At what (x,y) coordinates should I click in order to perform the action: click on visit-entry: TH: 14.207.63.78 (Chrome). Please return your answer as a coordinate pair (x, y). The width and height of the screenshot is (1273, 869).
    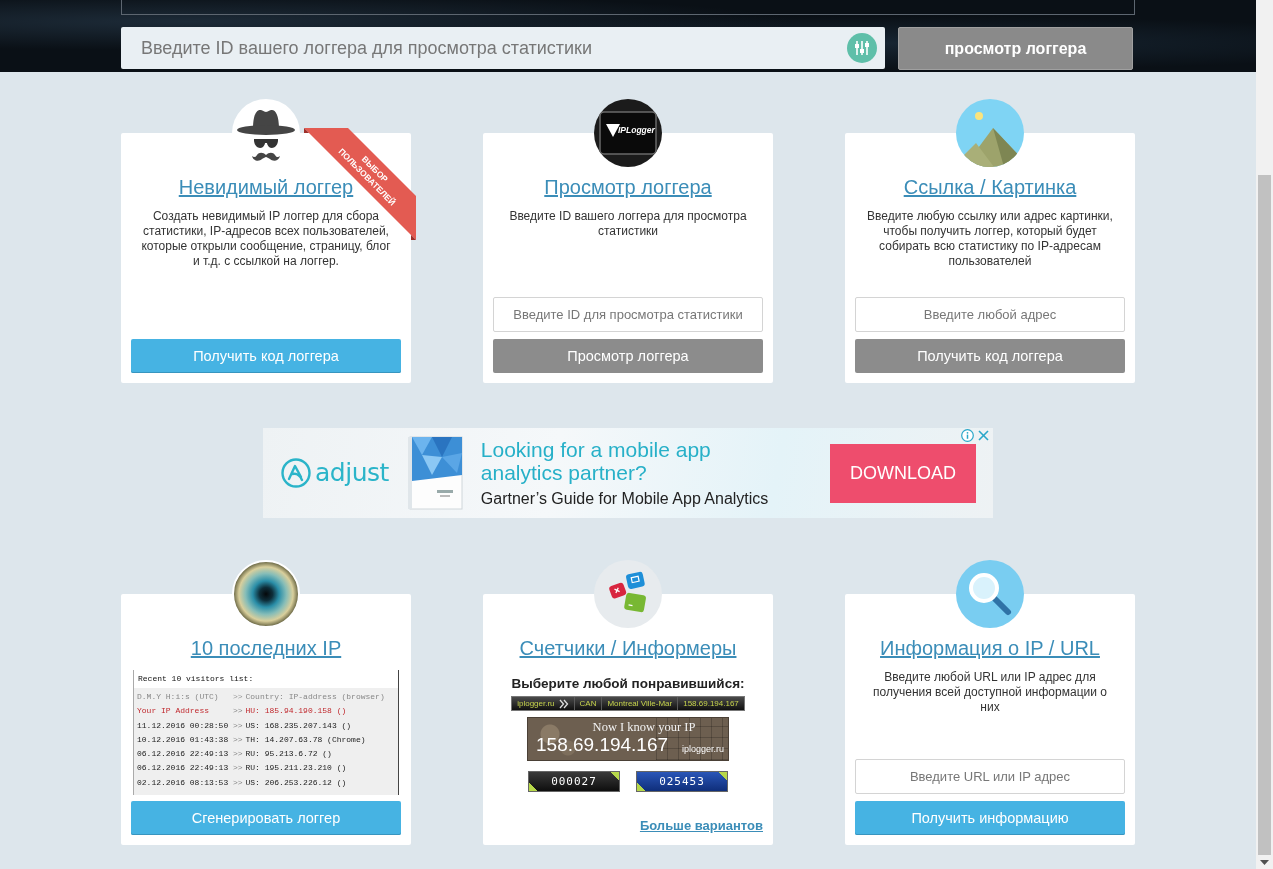
    Looking at the image, I should click on (306, 739).